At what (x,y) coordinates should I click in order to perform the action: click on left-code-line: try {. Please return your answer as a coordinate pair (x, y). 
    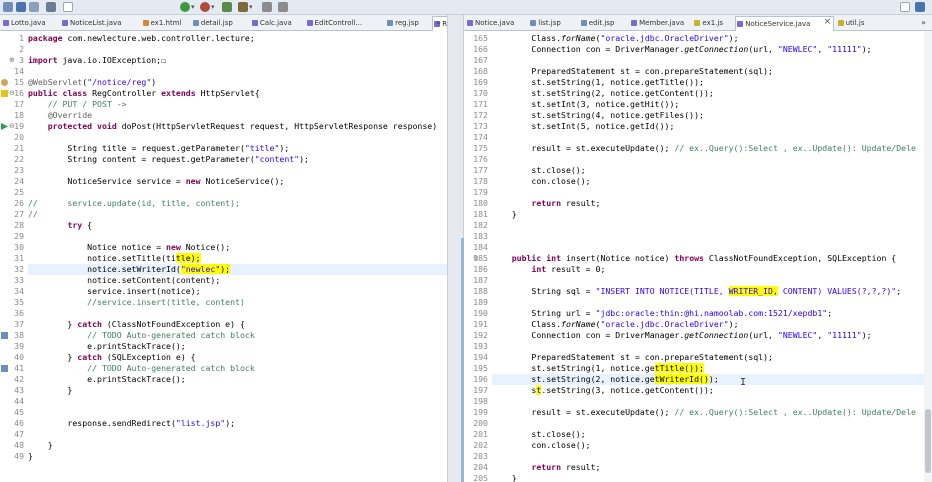
    Looking at the image, I should click on (237, 225).